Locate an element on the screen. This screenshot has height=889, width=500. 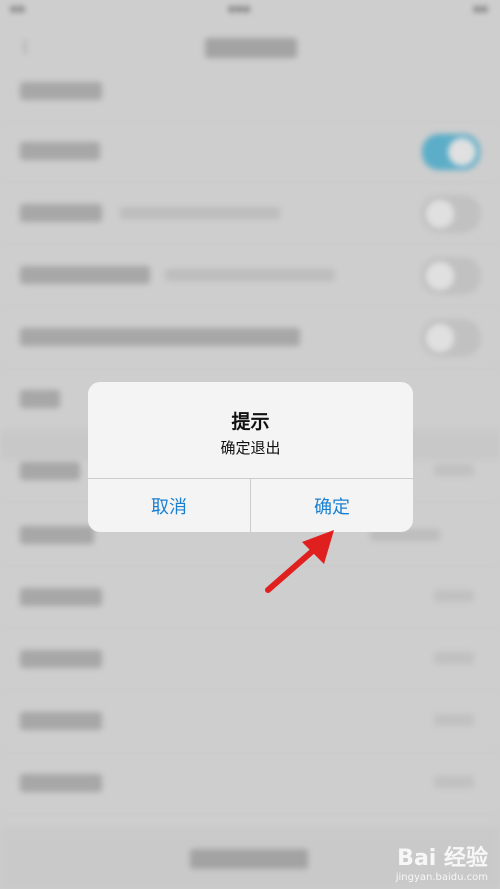
dialog-message: 确定退出 is located at coordinates (250, 448).